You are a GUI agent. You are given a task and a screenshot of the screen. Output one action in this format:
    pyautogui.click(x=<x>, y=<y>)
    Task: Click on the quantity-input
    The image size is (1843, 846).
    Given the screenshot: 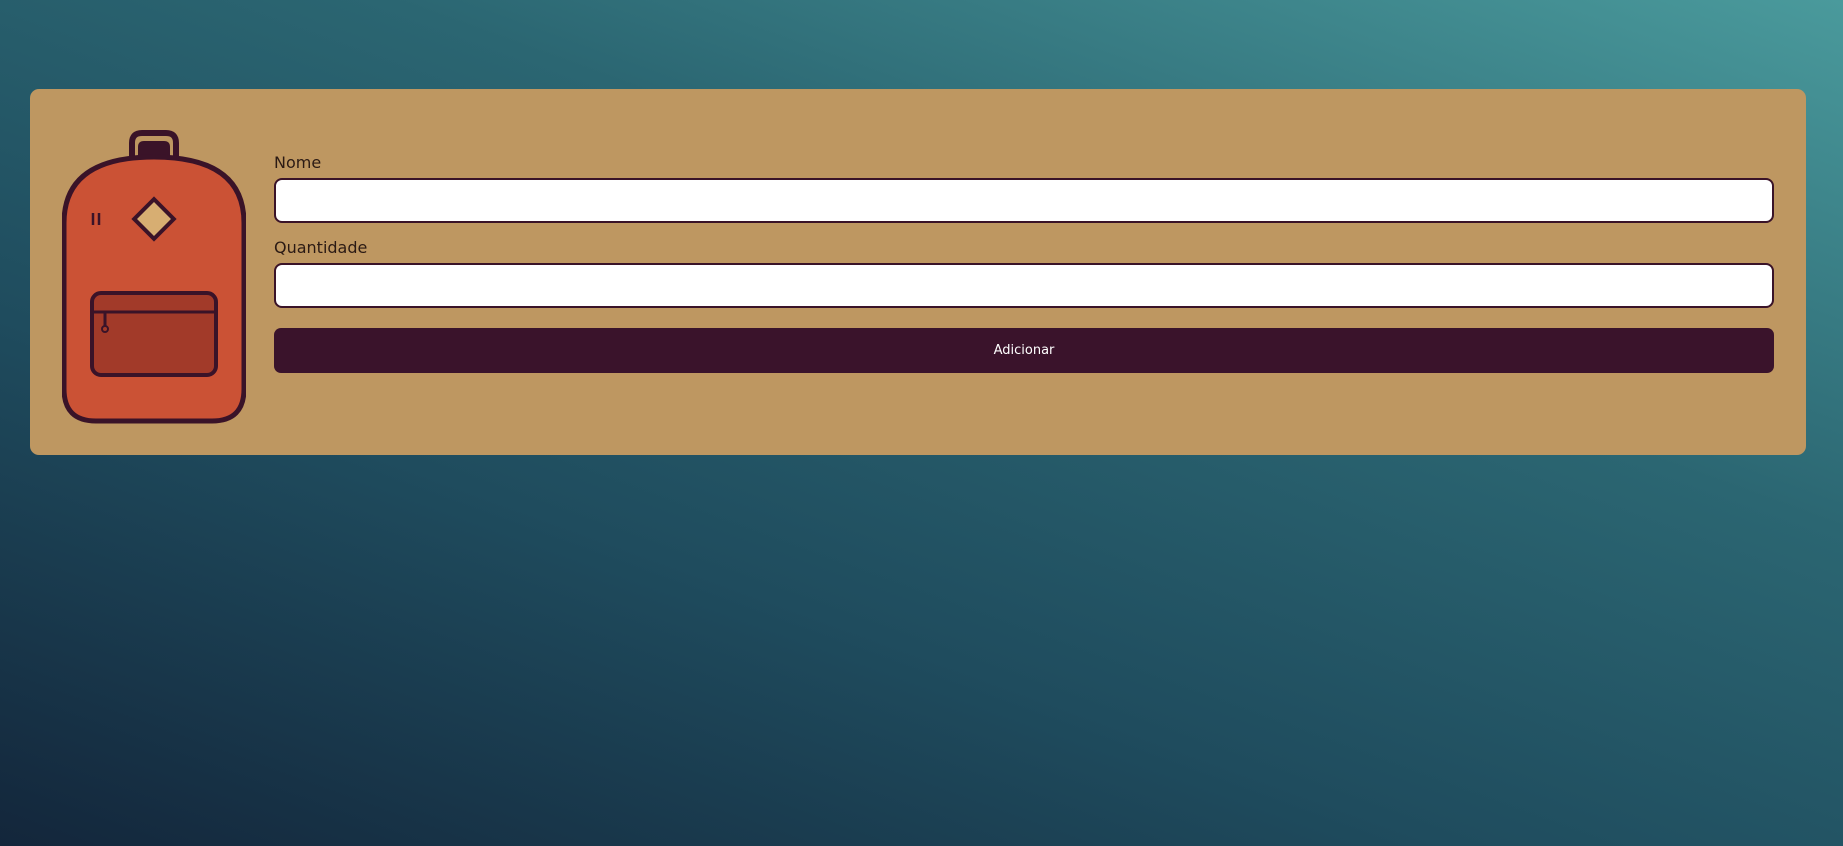 What is the action you would take?
    pyautogui.click(x=1024, y=285)
    